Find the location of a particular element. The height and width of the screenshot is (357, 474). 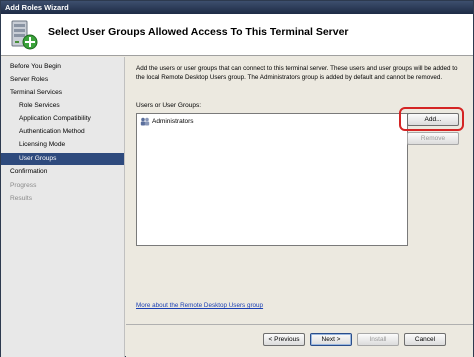

highlight-annotation is located at coordinates (431, 119).